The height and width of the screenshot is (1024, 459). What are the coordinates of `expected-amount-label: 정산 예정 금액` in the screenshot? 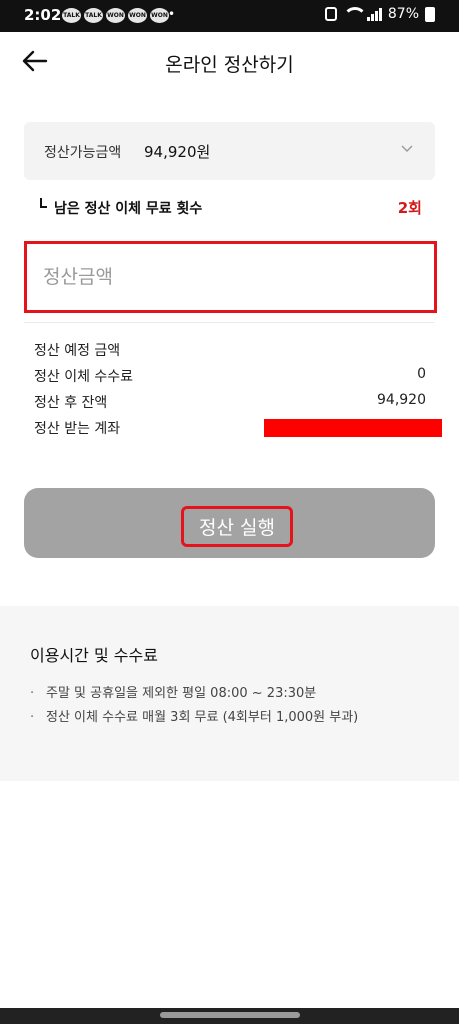 It's located at (77, 351).